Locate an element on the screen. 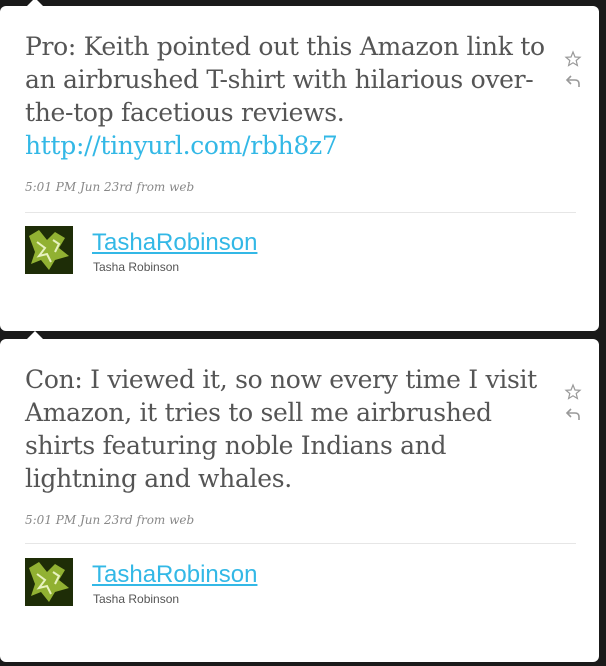 The width and height of the screenshot is (606, 666). tweet-link: http://tinyurl.com/rbh8z7 is located at coordinates (285, 145).